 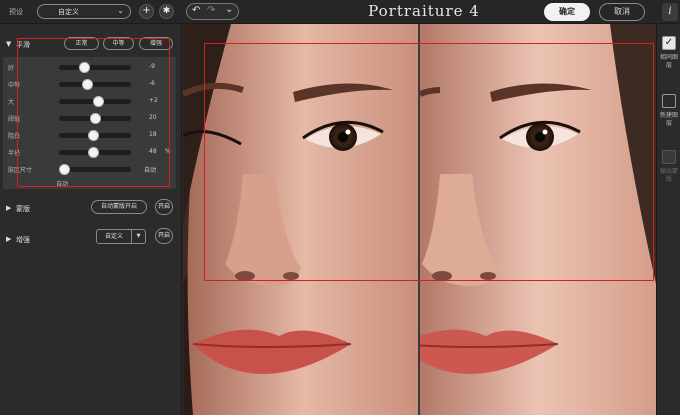 What do you see at coordinates (150, 170) in the screenshot?
I see `slider-value: 自动` at bounding box center [150, 170].